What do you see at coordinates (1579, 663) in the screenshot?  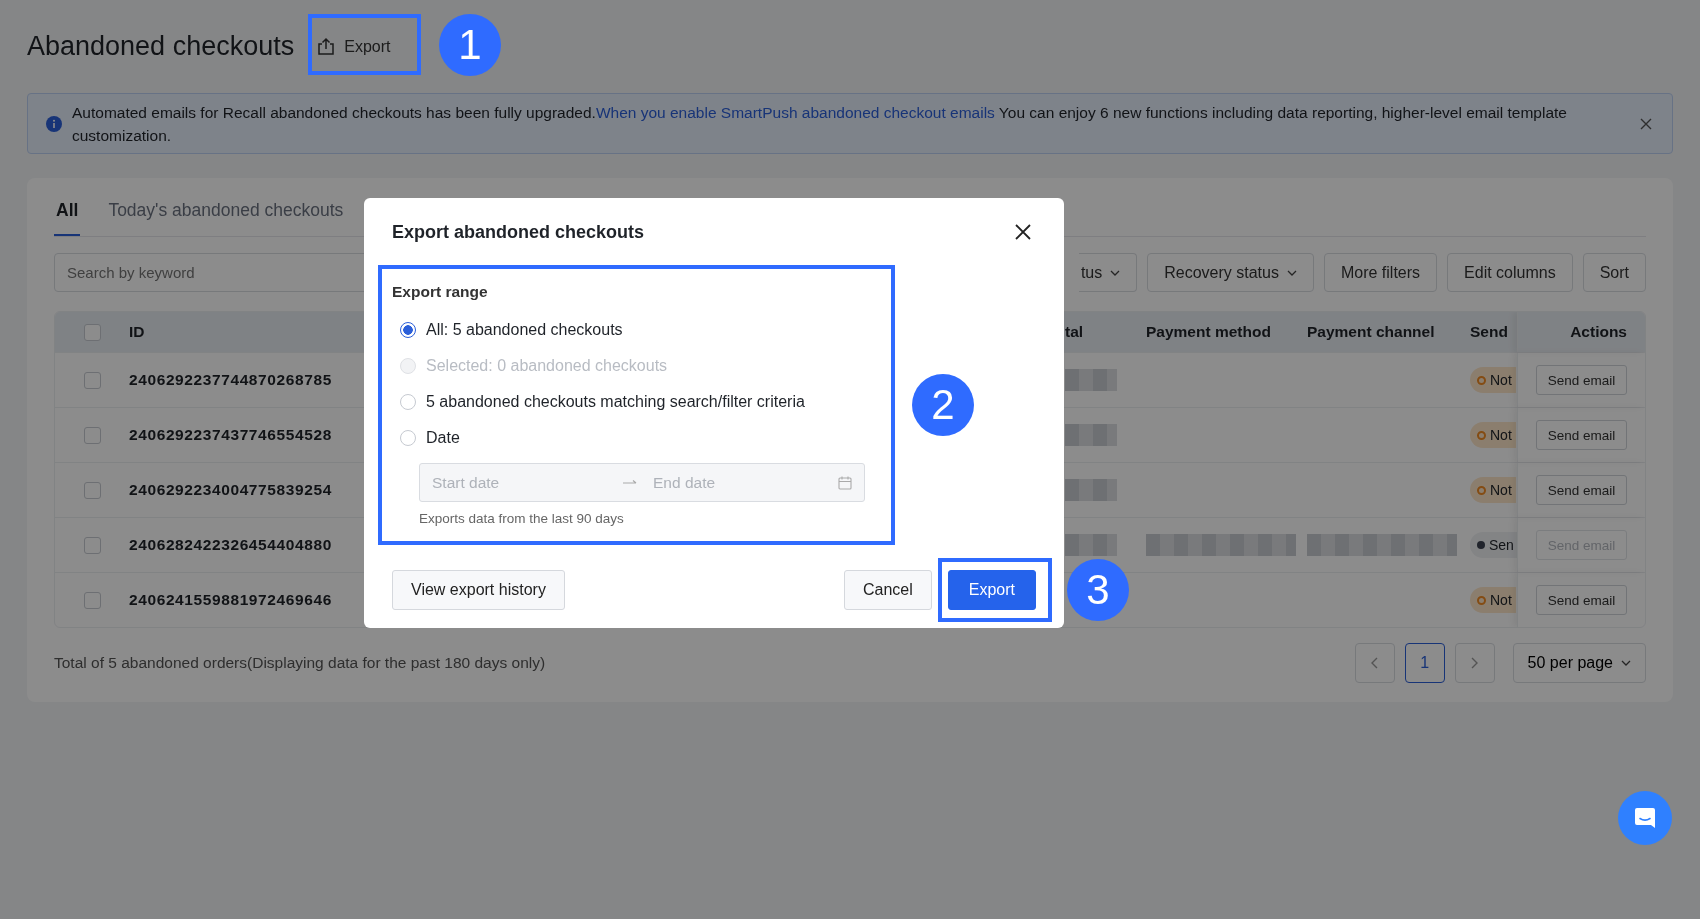 I see `per-page-select: 50 per page` at bounding box center [1579, 663].